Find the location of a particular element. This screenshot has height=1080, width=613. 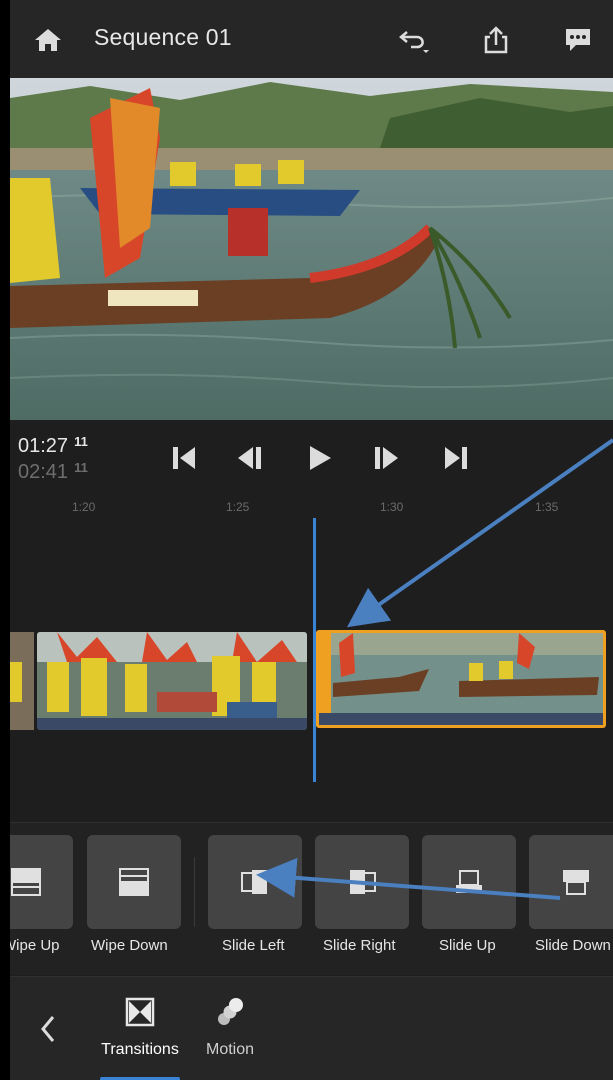

ruler-tick: 1:25 is located at coordinates (238, 507).